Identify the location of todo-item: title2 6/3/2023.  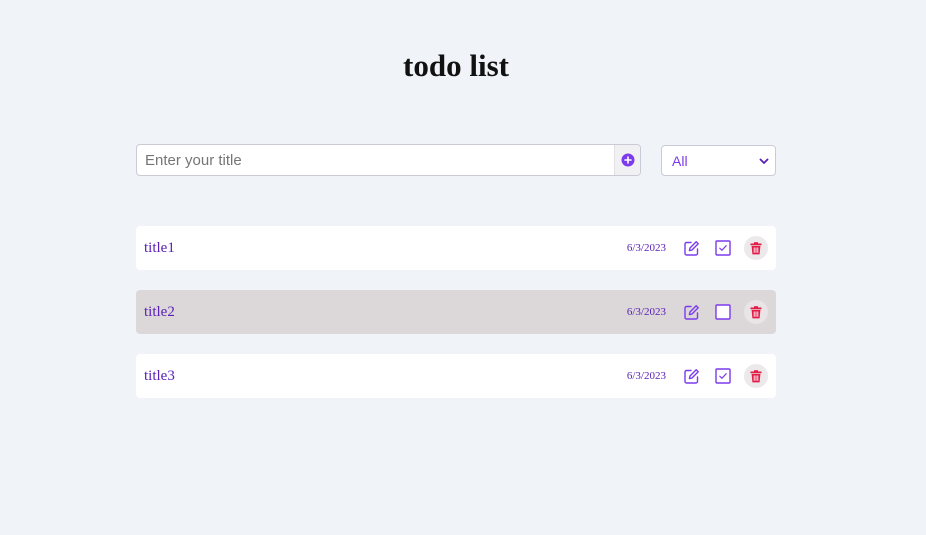
(456, 312).